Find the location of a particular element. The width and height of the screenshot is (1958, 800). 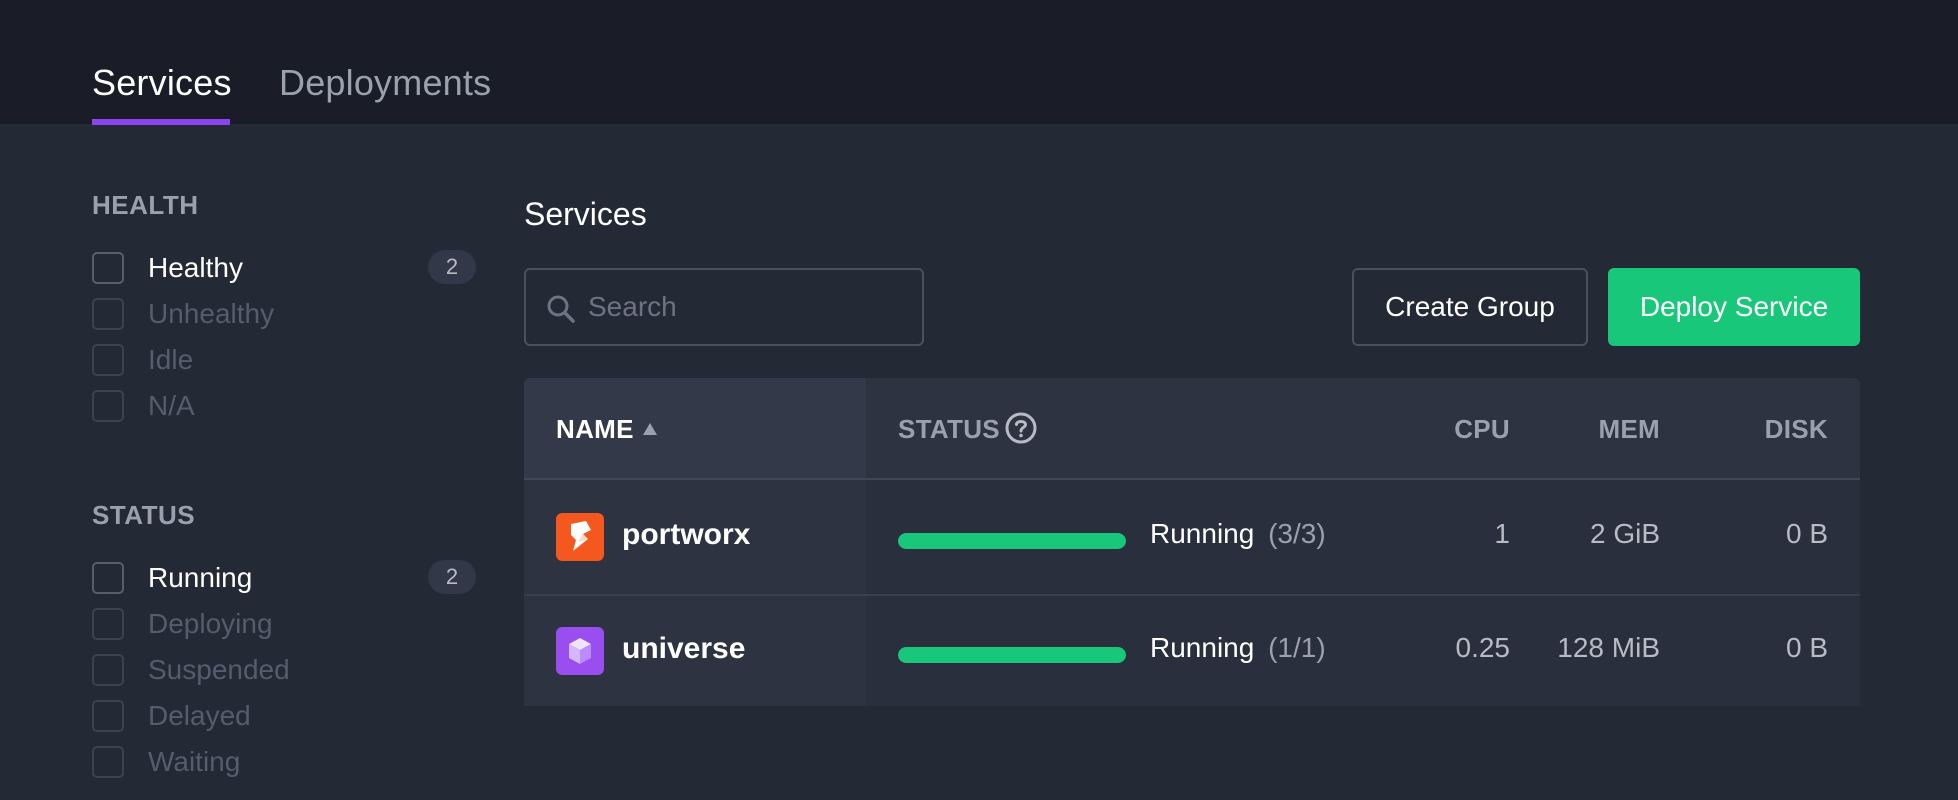

filter-running: Running 2 is located at coordinates (284, 580).